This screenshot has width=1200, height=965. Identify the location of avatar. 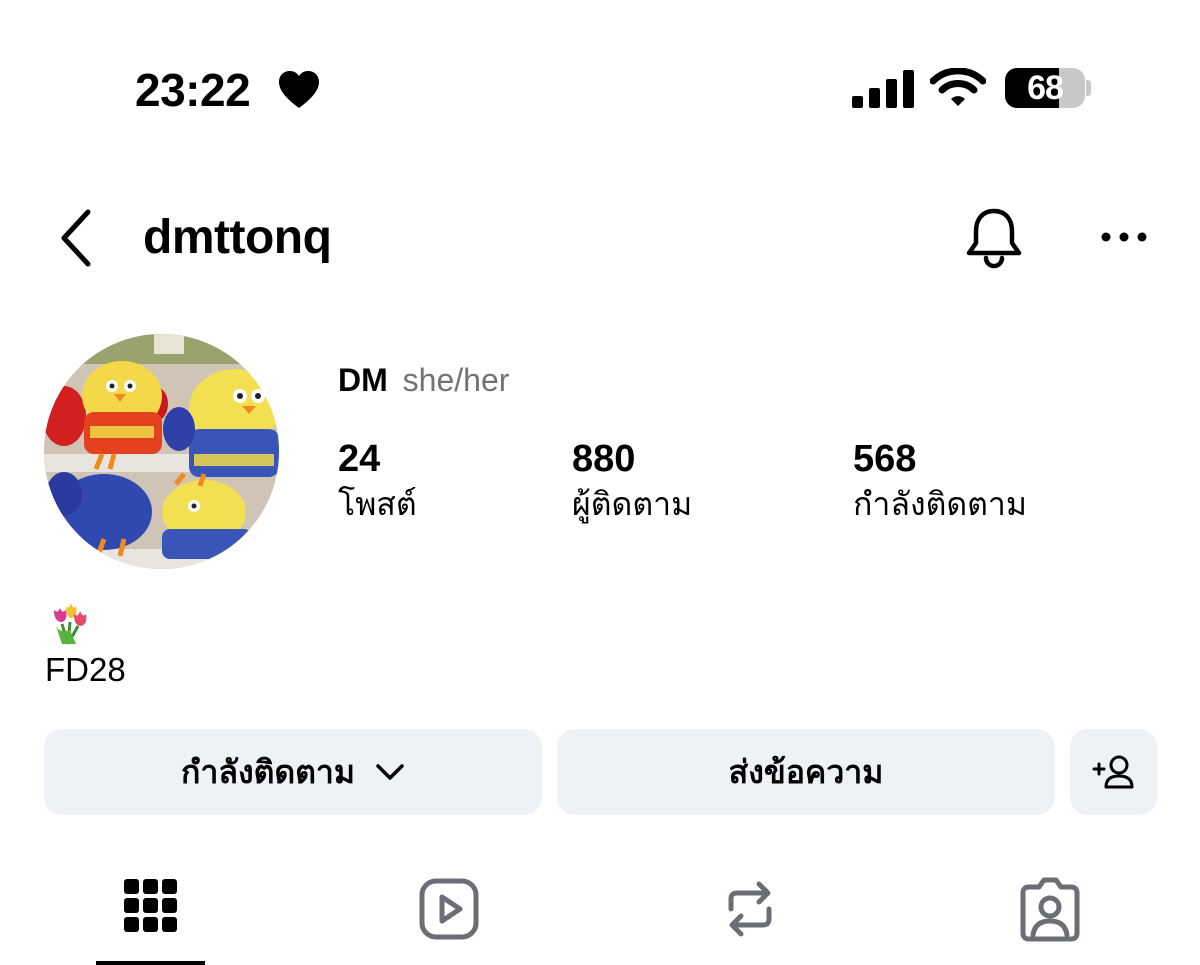
(161, 451).